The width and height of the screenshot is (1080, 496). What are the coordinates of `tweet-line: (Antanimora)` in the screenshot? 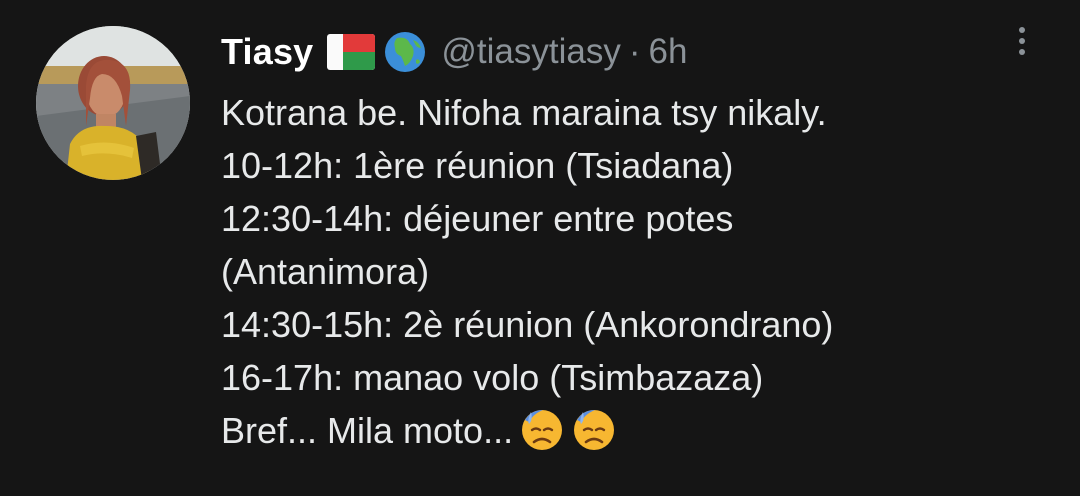 It's located at (325, 271).